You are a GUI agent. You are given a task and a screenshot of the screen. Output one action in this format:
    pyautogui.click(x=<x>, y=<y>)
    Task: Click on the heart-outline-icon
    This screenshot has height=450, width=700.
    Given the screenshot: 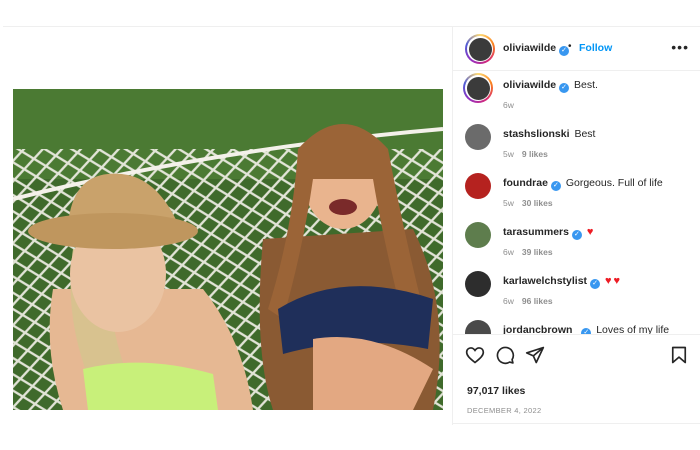 What is the action you would take?
    pyautogui.click(x=475, y=355)
    